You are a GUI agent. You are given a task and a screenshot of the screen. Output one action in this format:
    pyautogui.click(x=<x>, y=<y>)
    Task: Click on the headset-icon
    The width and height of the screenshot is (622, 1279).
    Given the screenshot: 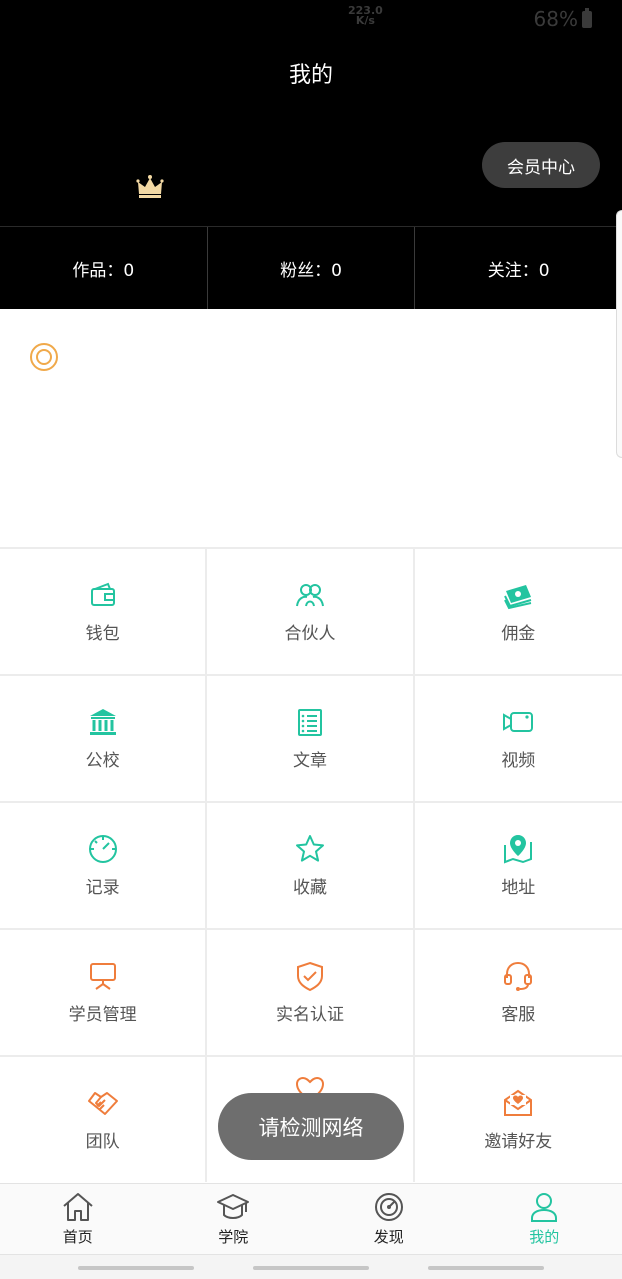 What is the action you would take?
    pyautogui.click(x=518, y=976)
    